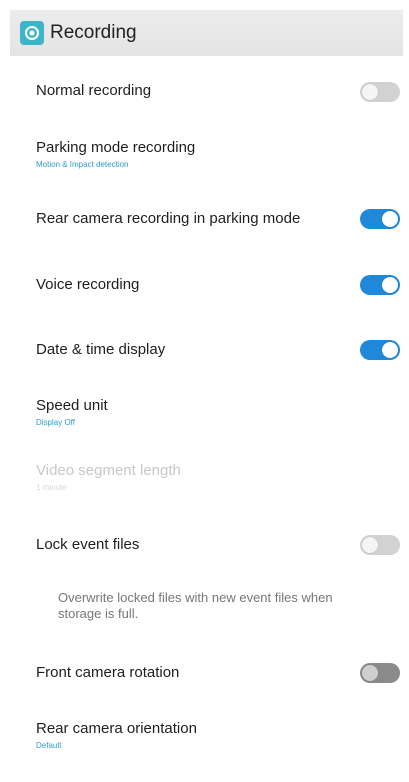 The height and width of the screenshot is (782, 409). I want to click on setting-date-time-display: Date & time display, so click(218, 350).